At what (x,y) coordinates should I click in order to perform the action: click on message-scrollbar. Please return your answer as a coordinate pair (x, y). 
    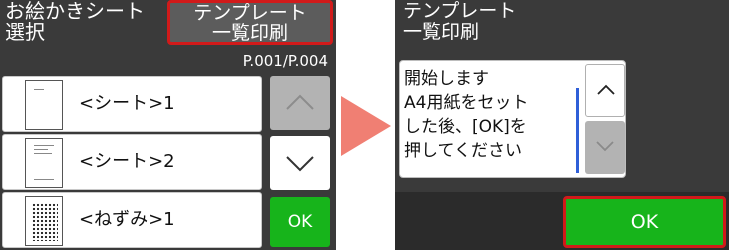
    Looking at the image, I should click on (577, 130).